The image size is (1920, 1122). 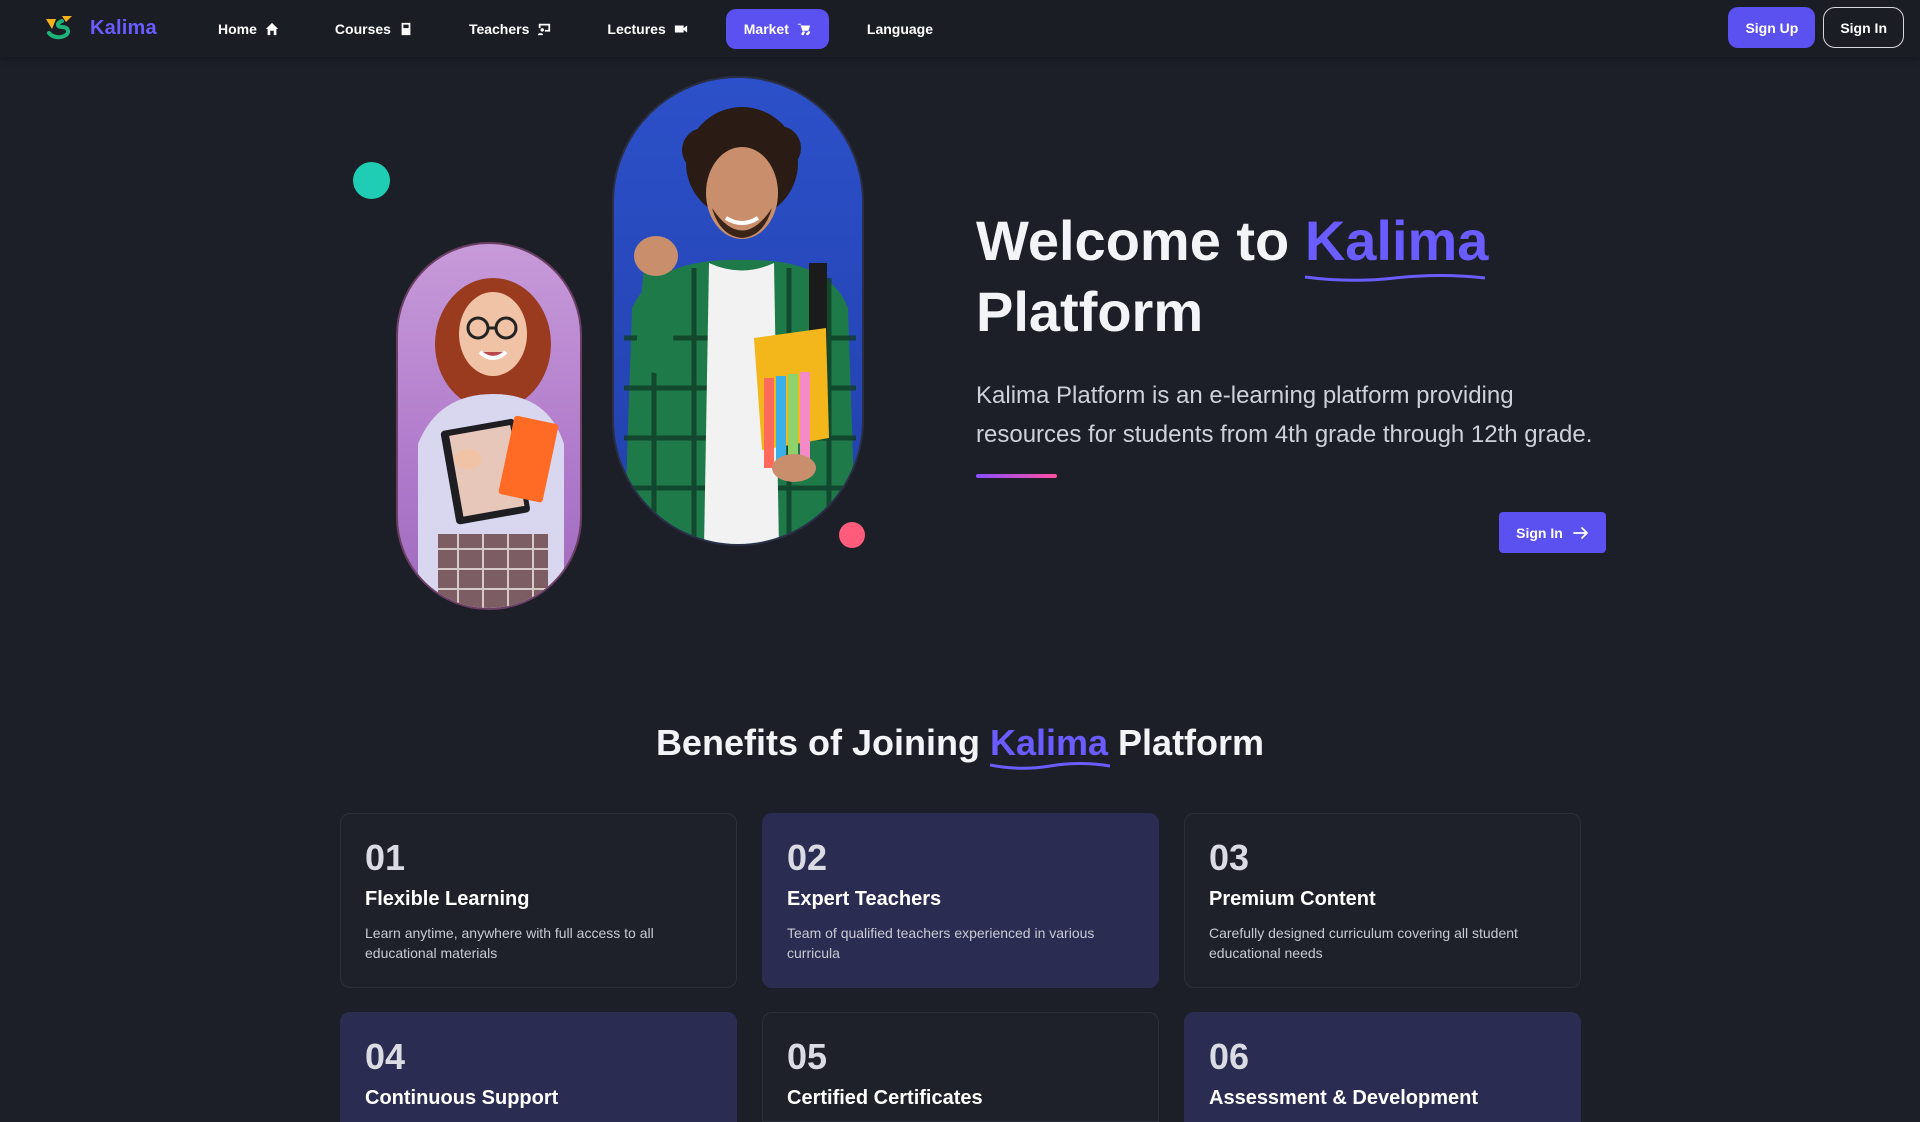 I want to click on nav-item-label: Teachers, so click(x=499, y=29).